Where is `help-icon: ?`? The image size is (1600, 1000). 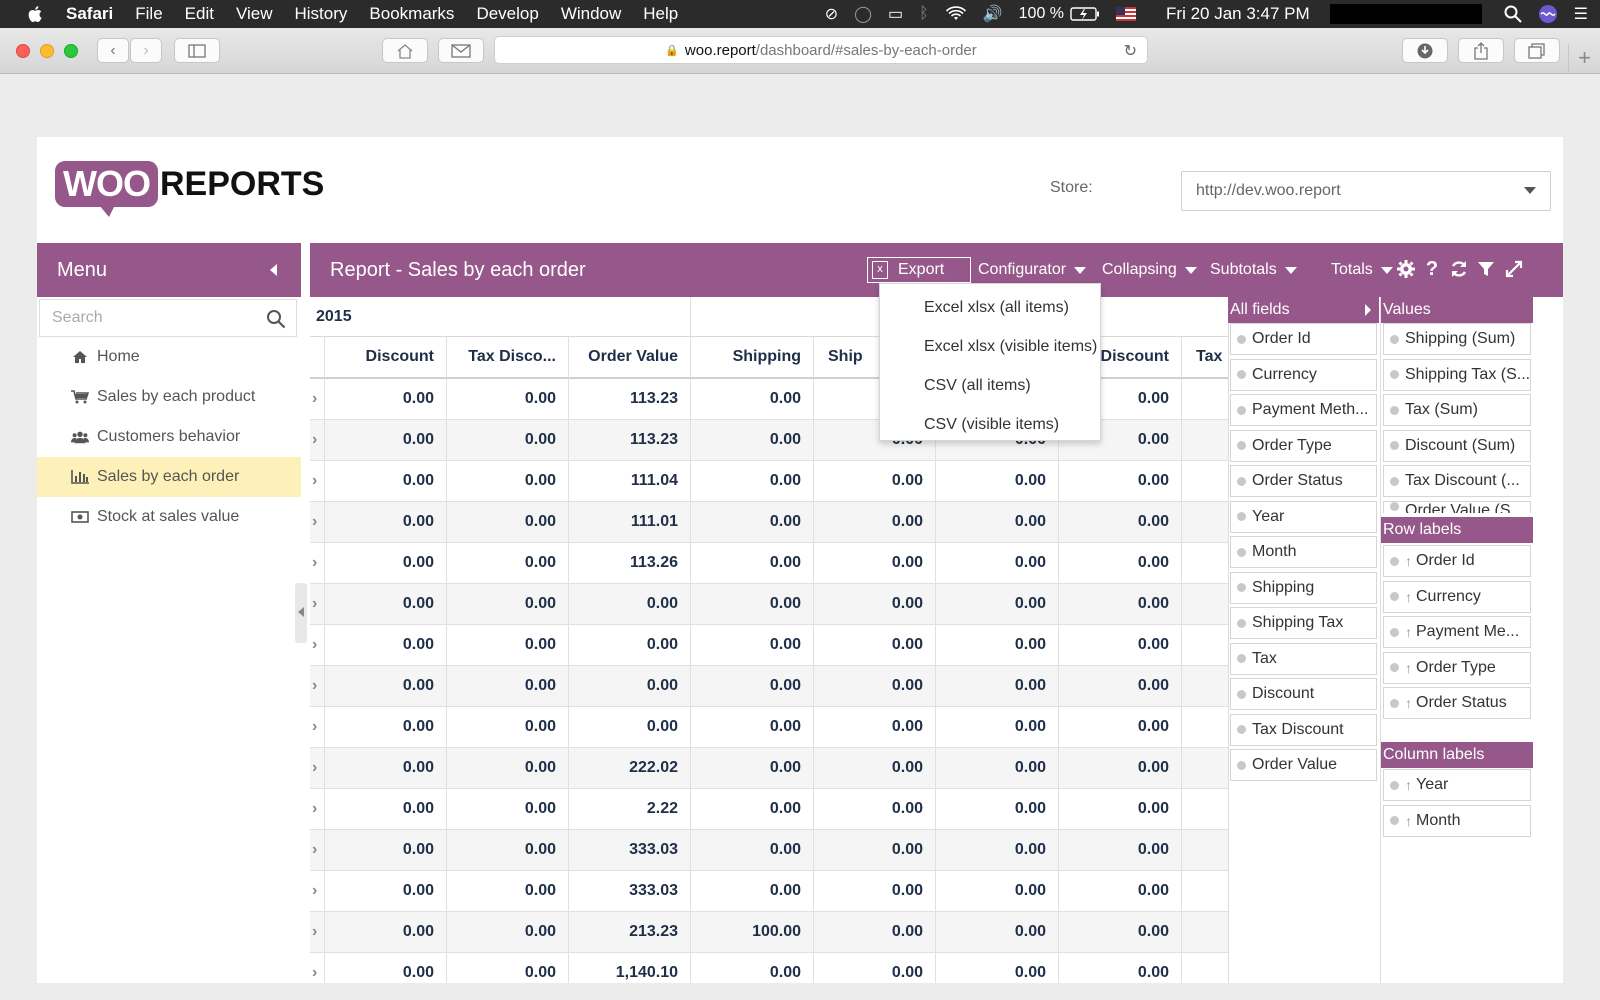
help-icon: ? is located at coordinates (1432, 269).